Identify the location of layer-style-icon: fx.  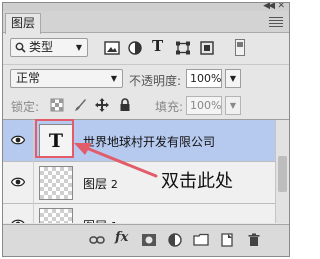
(121, 237).